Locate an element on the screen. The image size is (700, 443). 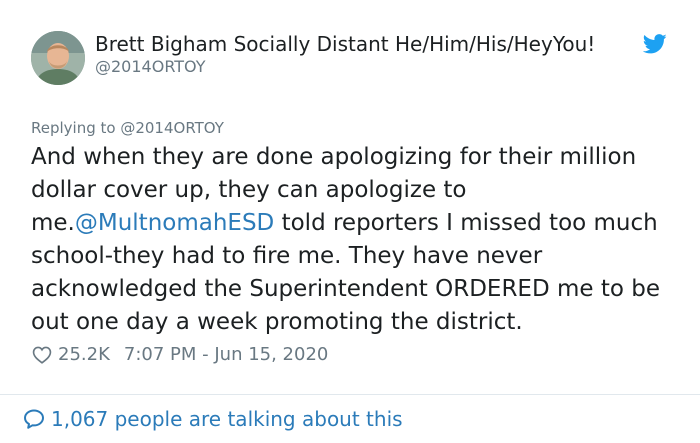
like-count: 25.2K is located at coordinates (84, 355).